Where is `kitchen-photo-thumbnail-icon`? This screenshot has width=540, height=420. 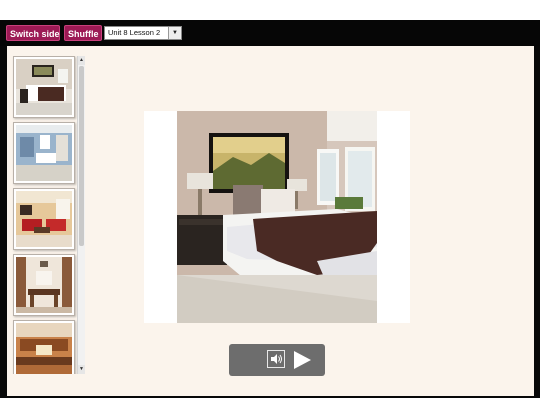
kitchen-photo-thumbnail-icon is located at coordinates (44, 348).